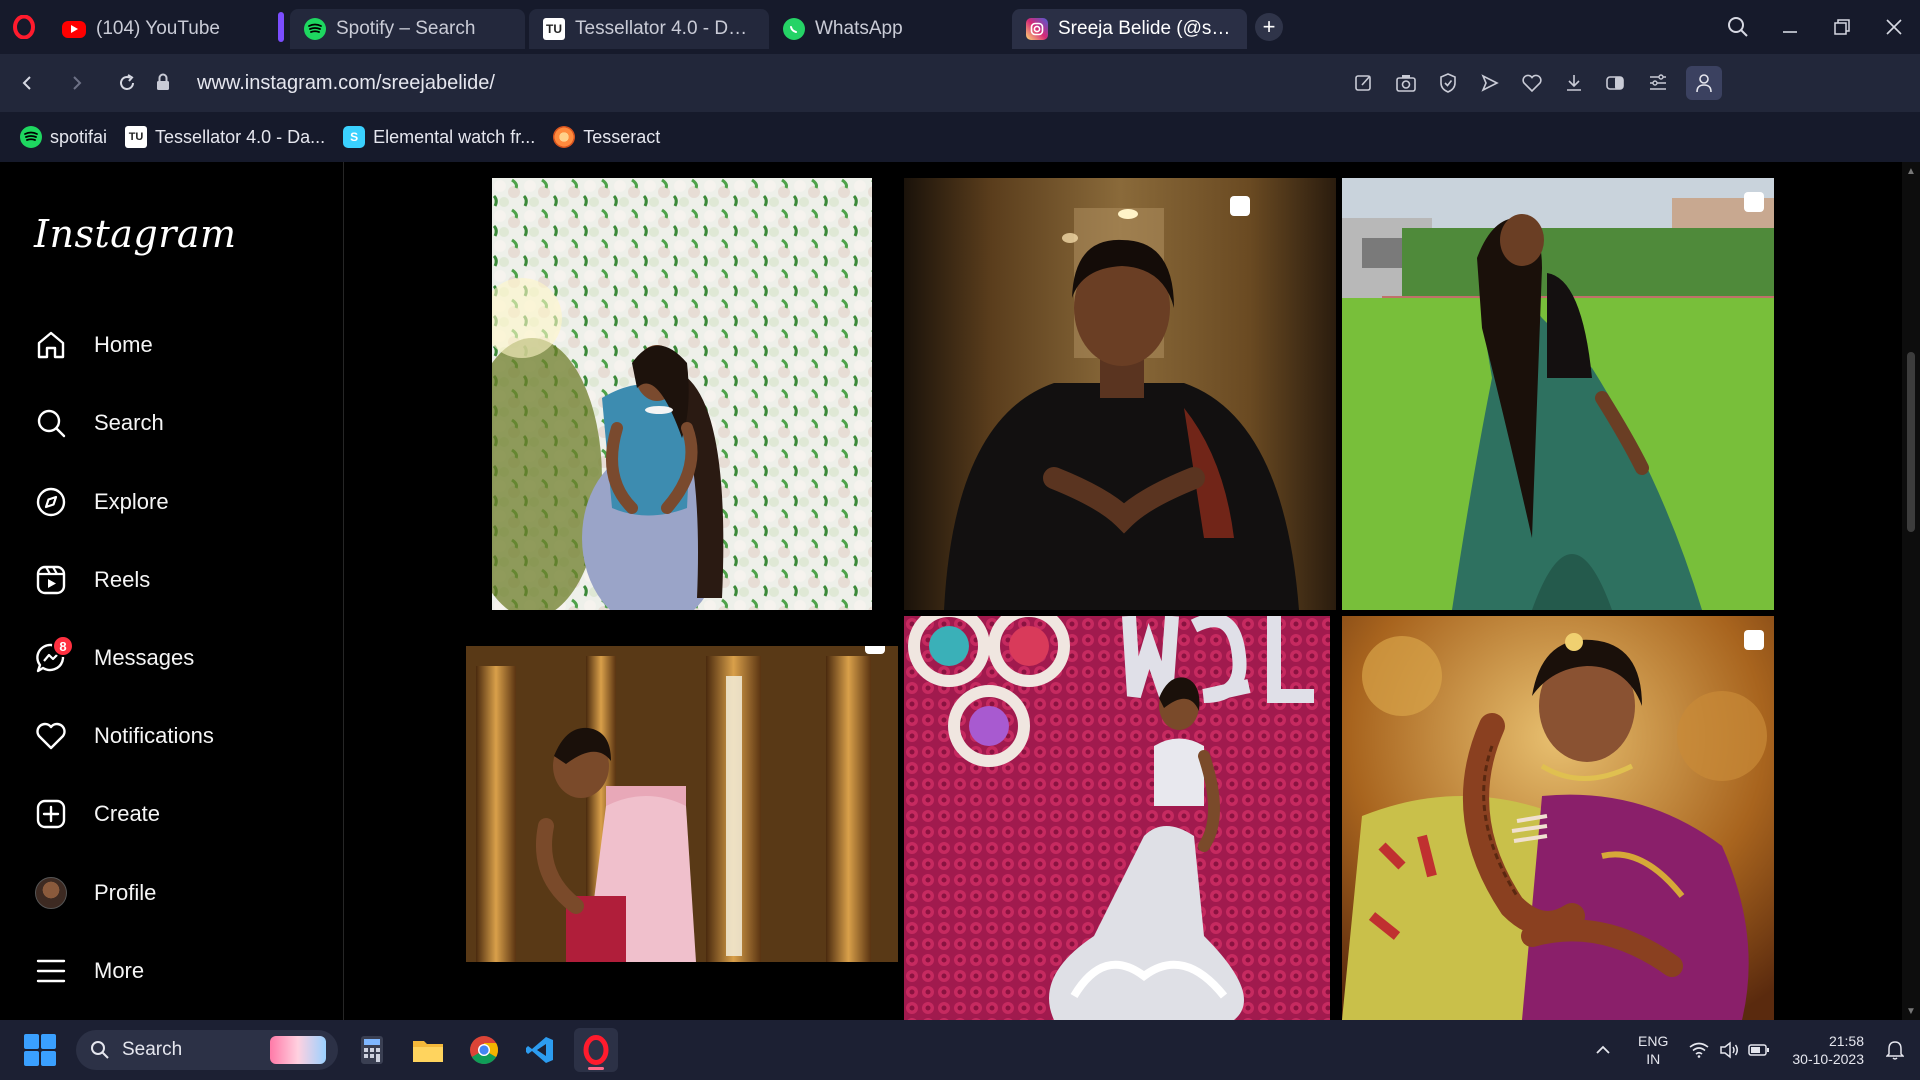 Image resolution: width=1920 pixels, height=1080 pixels. Describe the element at coordinates (77, 83) in the screenshot. I see `forward-icon` at that location.